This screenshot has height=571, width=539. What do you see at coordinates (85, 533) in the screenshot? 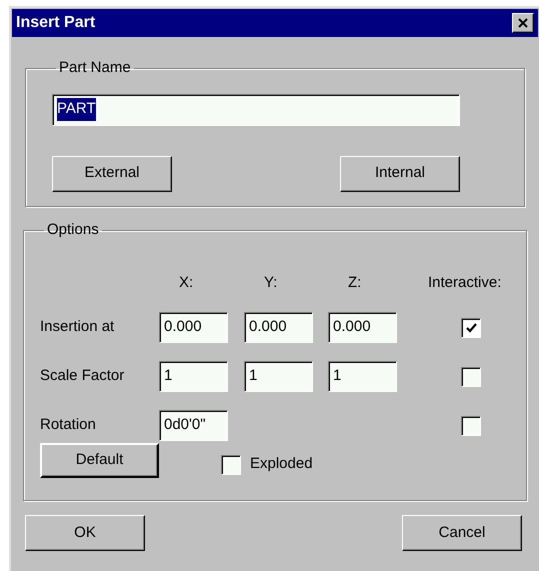
I see `dialog-button: OK` at bounding box center [85, 533].